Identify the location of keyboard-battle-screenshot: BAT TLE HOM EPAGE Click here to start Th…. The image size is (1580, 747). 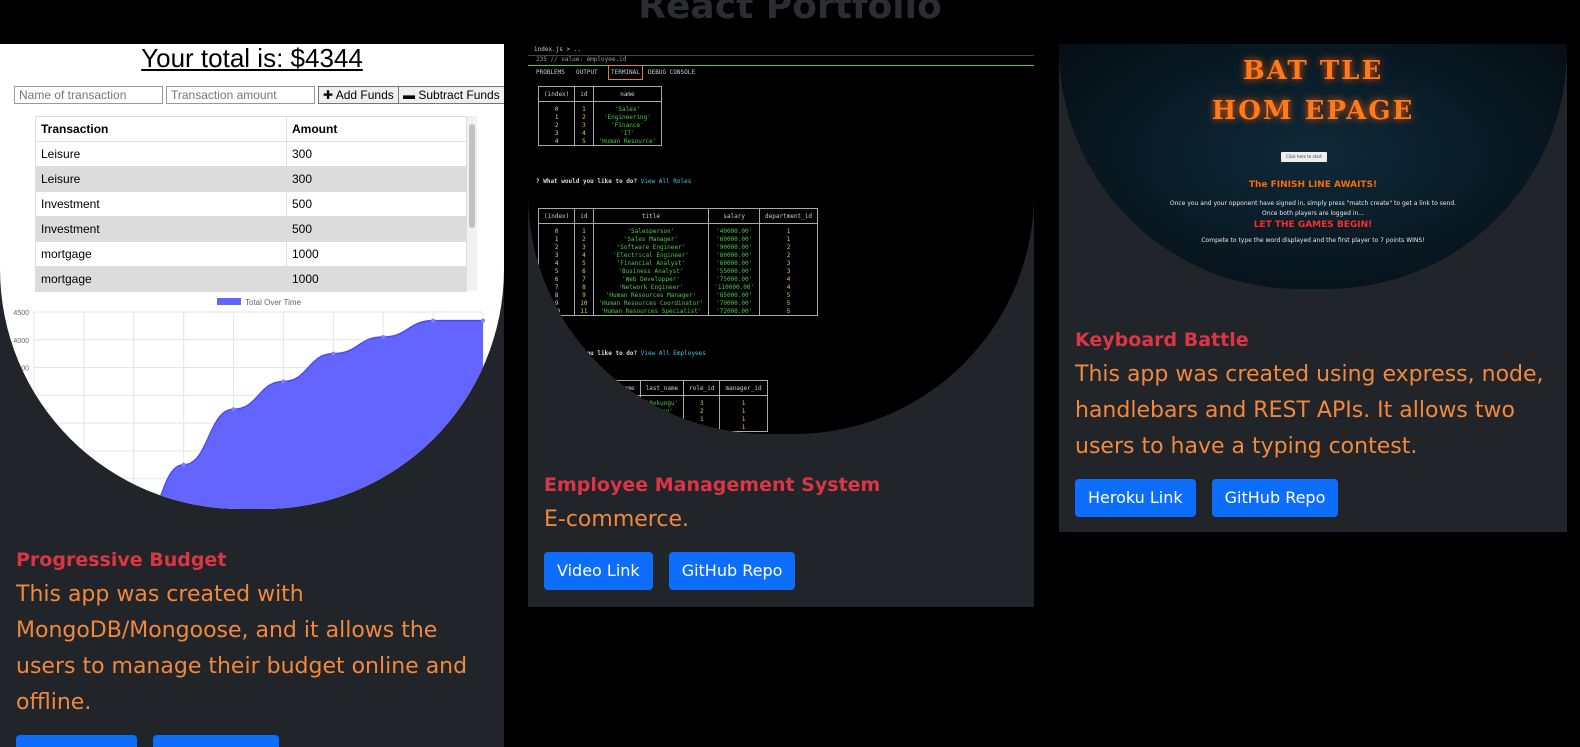
(1313, 166).